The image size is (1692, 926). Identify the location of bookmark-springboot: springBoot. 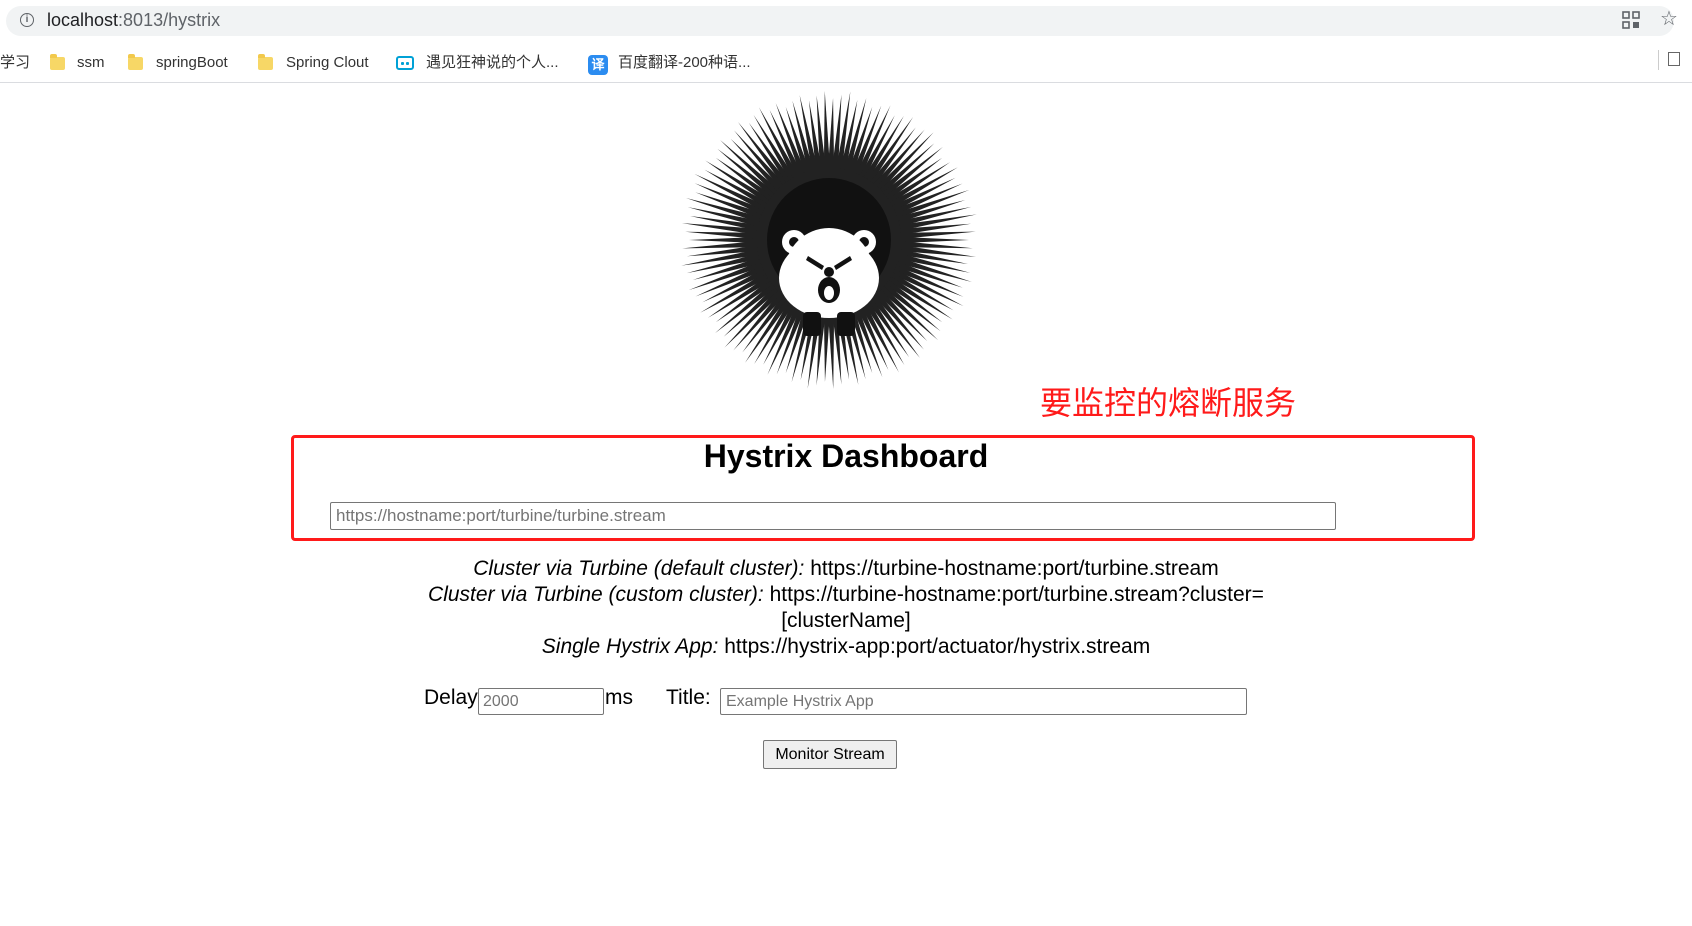
(183, 63).